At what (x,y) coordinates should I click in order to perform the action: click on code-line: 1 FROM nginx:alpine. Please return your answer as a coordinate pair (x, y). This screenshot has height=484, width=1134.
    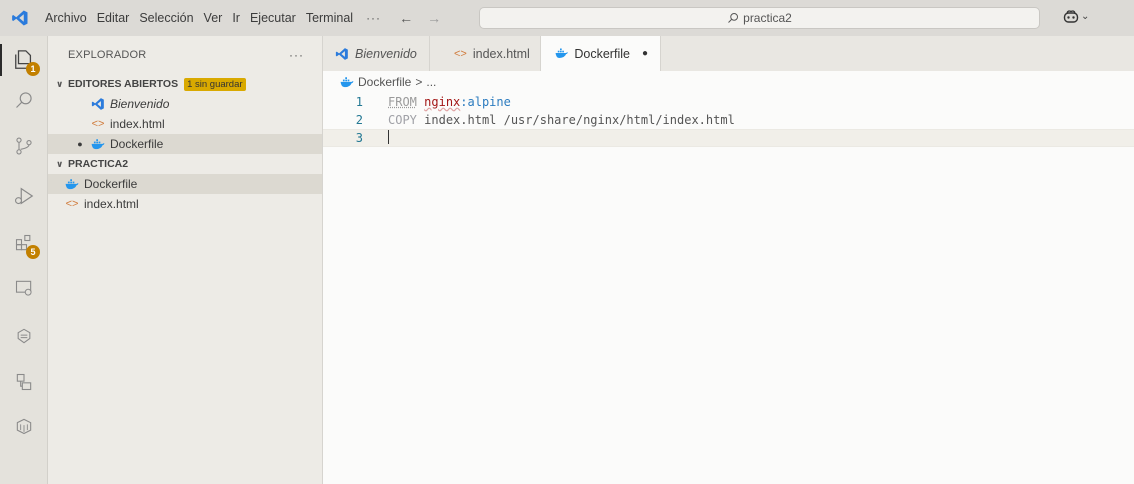
    Looking at the image, I should click on (728, 102).